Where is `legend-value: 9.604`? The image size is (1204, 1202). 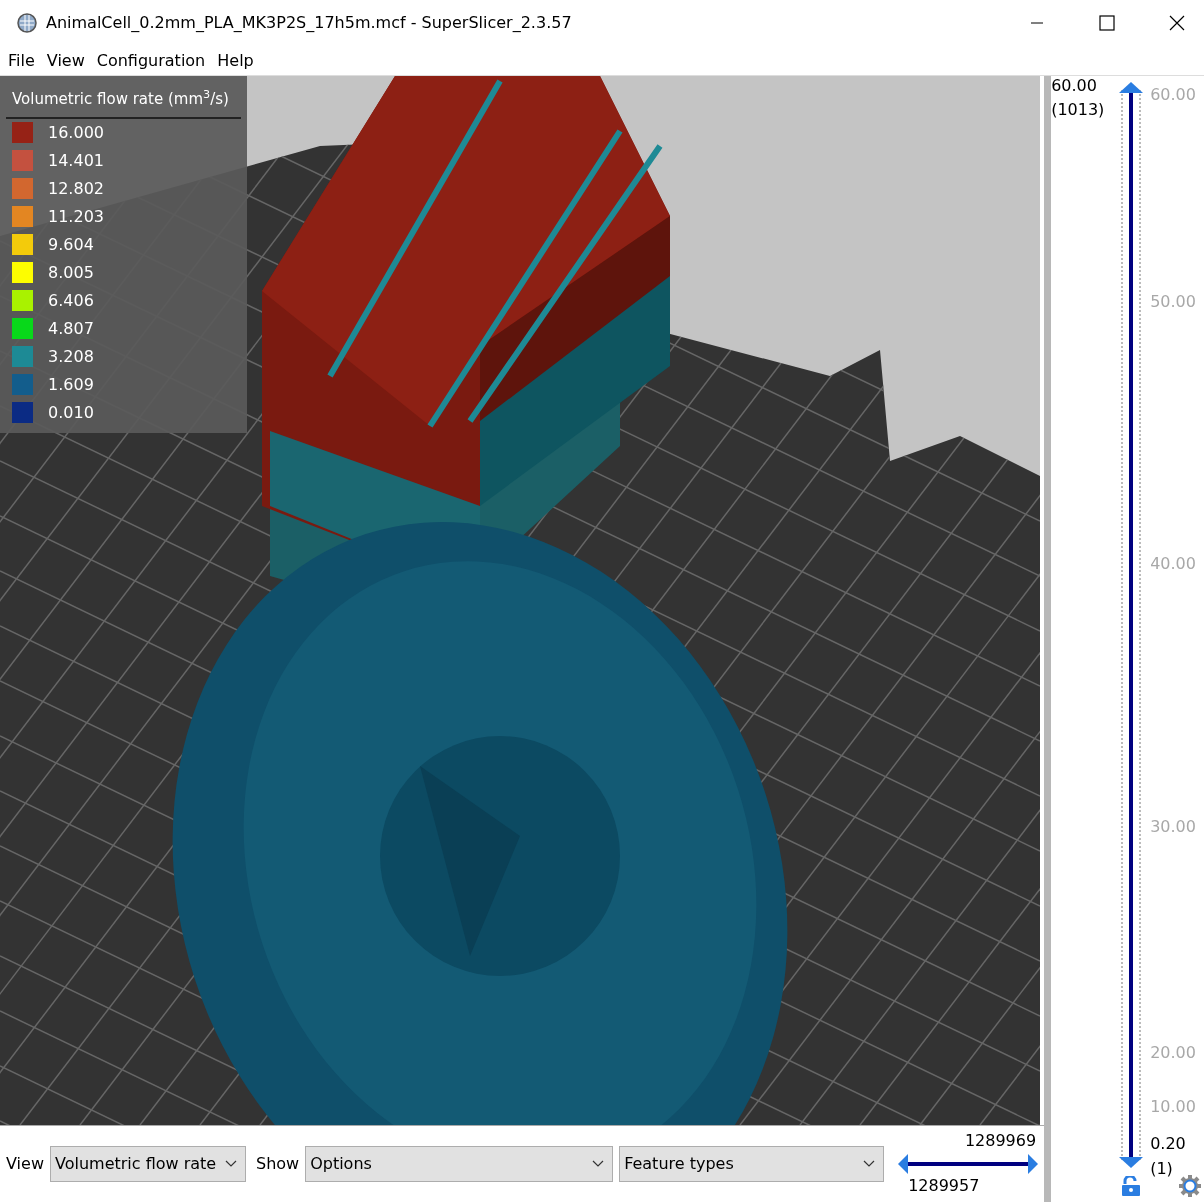
legend-value: 9.604 is located at coordinates (71, 244).